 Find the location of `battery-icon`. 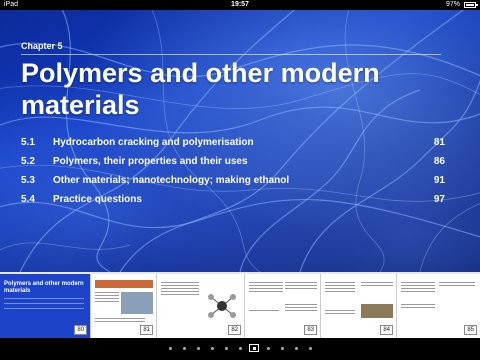

battery-icon is located at coordinates (470, 5).